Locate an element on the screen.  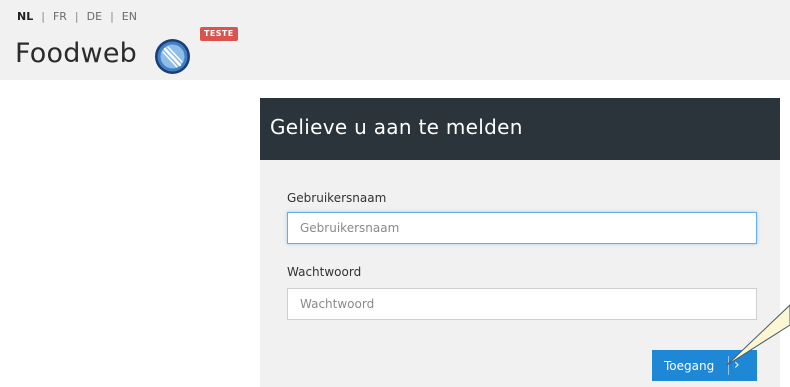
login-submit-button: Toegang › is located at coordinates (704, 365).